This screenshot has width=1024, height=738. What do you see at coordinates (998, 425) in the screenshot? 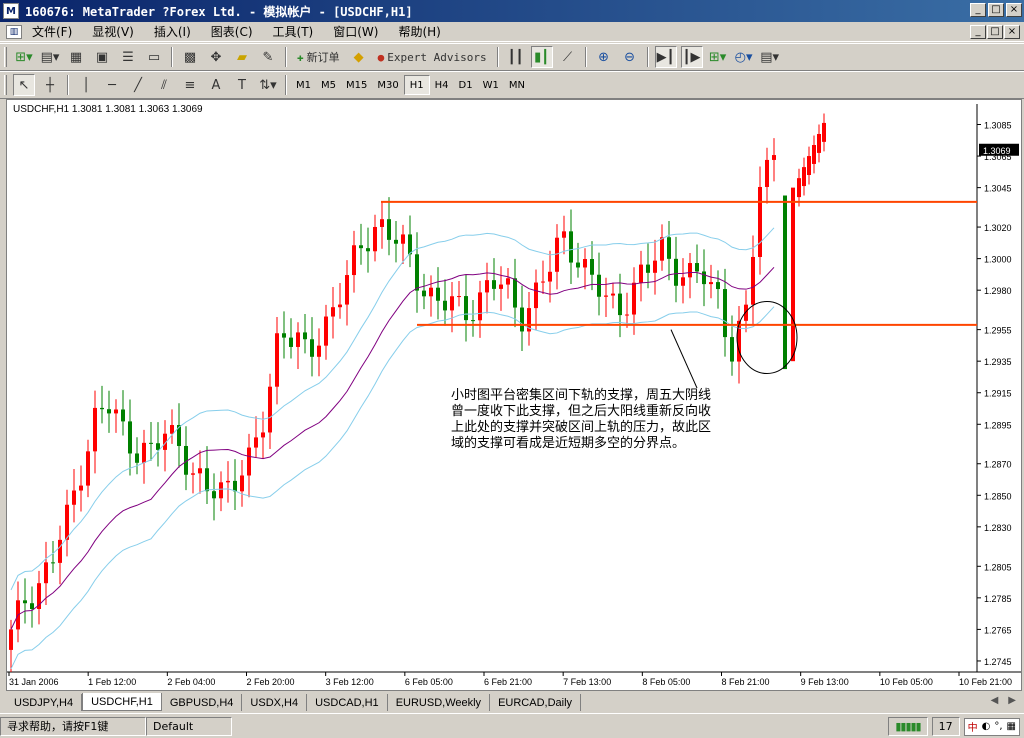
I see `price-tick-label: 1.2895` at bounding box center [998, 425].